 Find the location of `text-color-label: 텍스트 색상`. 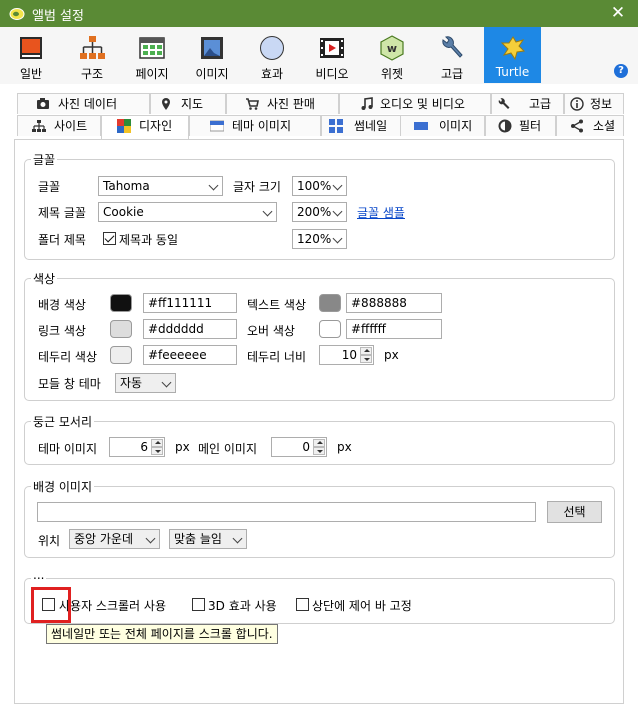

text-color-label: 텍스트 색상 is located at coordinates (277, 305).